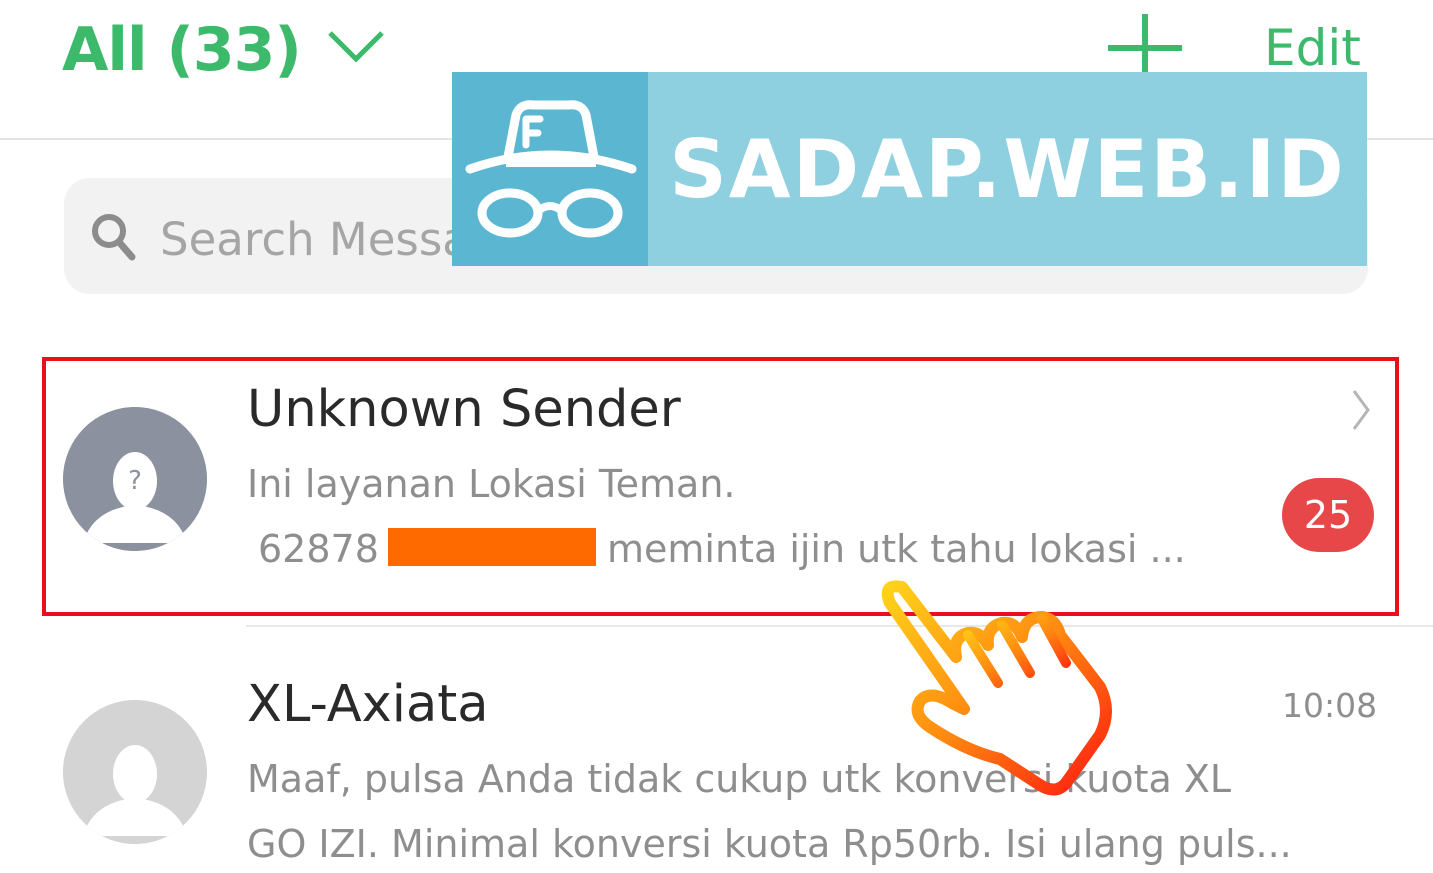  I want to click on incognito-icon, so click(550, 169).